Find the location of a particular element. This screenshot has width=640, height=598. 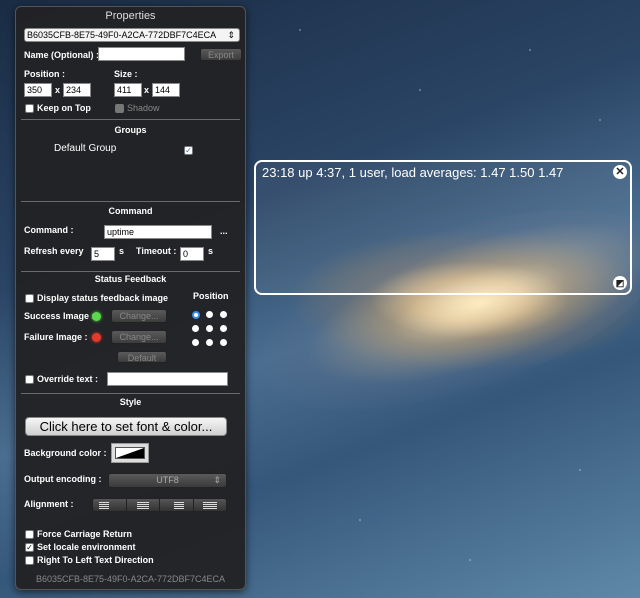

position-radio-bottom-right is located at coordinates (223, 342).